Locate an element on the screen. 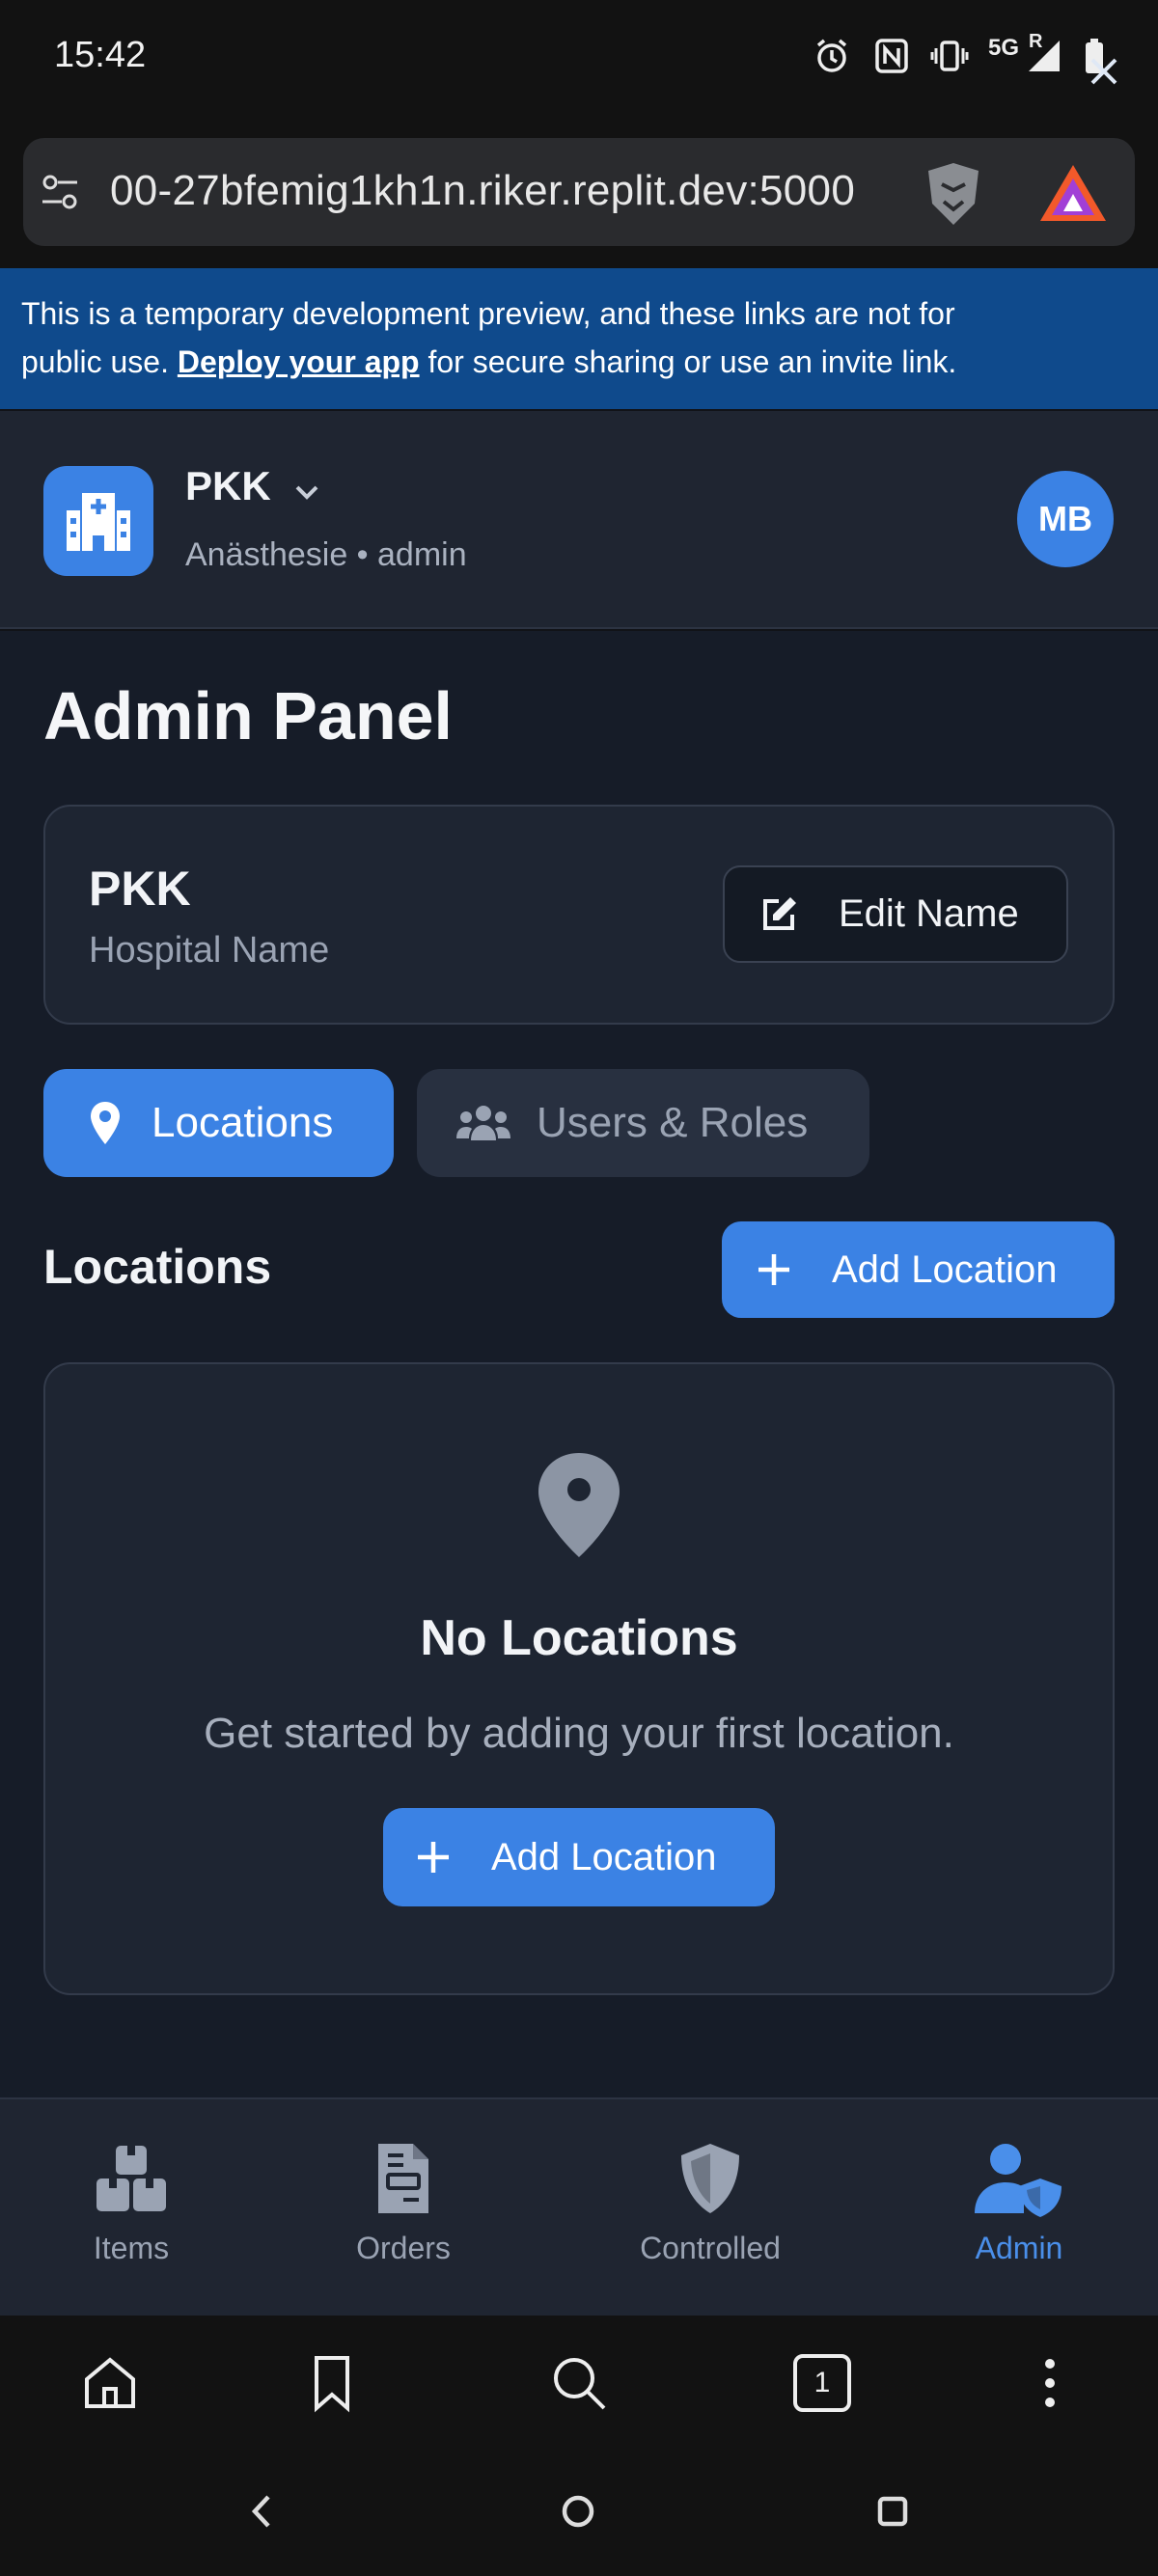 The width and height of the screenshot is (1158, 2576). status-bar is located at coordinates (579, 61).